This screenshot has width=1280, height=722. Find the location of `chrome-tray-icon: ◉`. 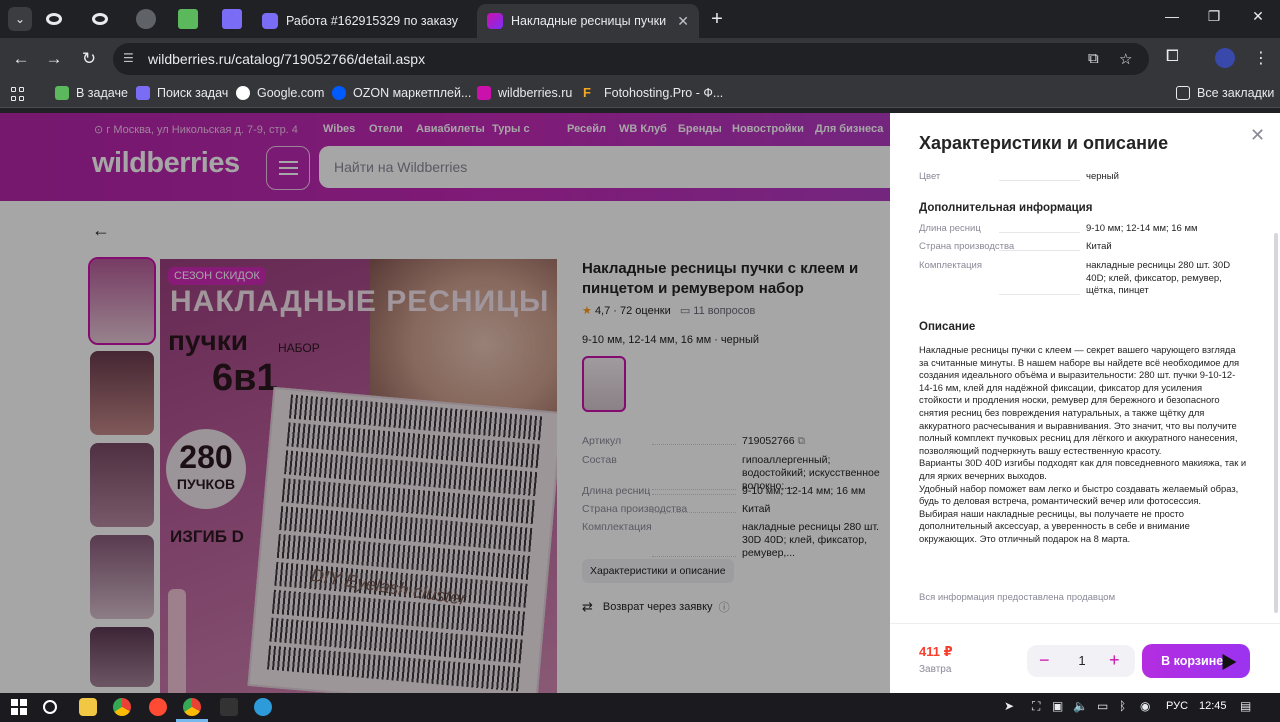

chrome-tray-icon: ◉ is located at coordinates (1145, 706).